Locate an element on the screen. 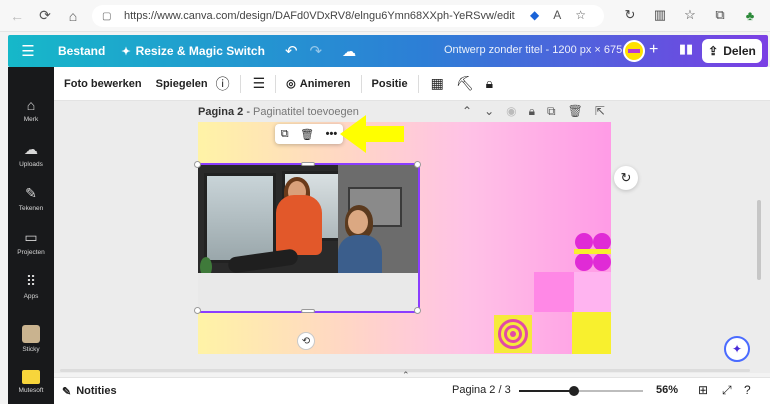 The image size is (770, 404). bottom-bar: ✎ Notities Pagina 2 / 3 56% ⊞ ⤢ ? is located at coordinates (412, 390).